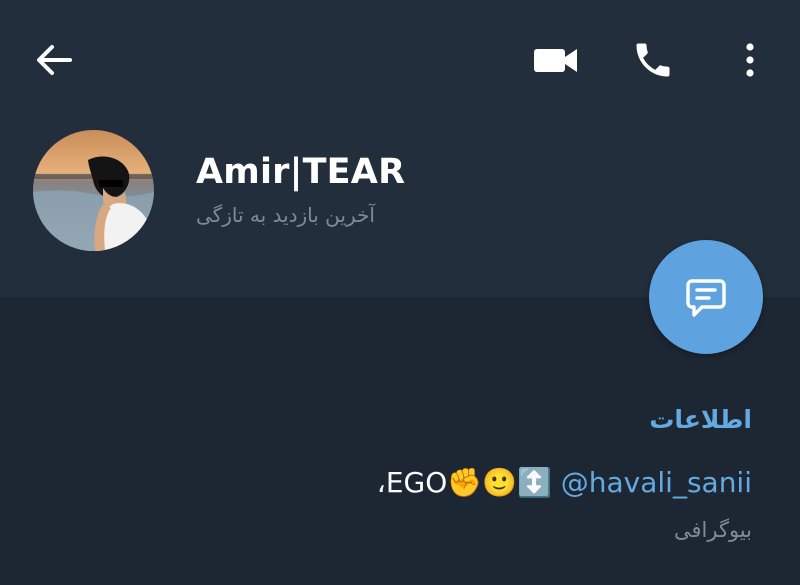  I want to click on bio-comma: ،, so click(381, 482).